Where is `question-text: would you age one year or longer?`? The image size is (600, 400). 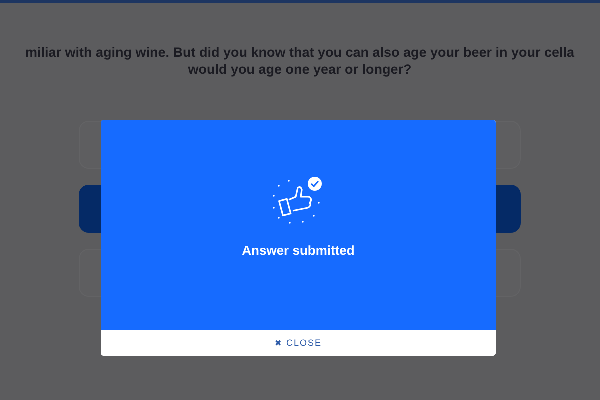
question-text: would you age one year or longer? is located at coordinates (300, 69).